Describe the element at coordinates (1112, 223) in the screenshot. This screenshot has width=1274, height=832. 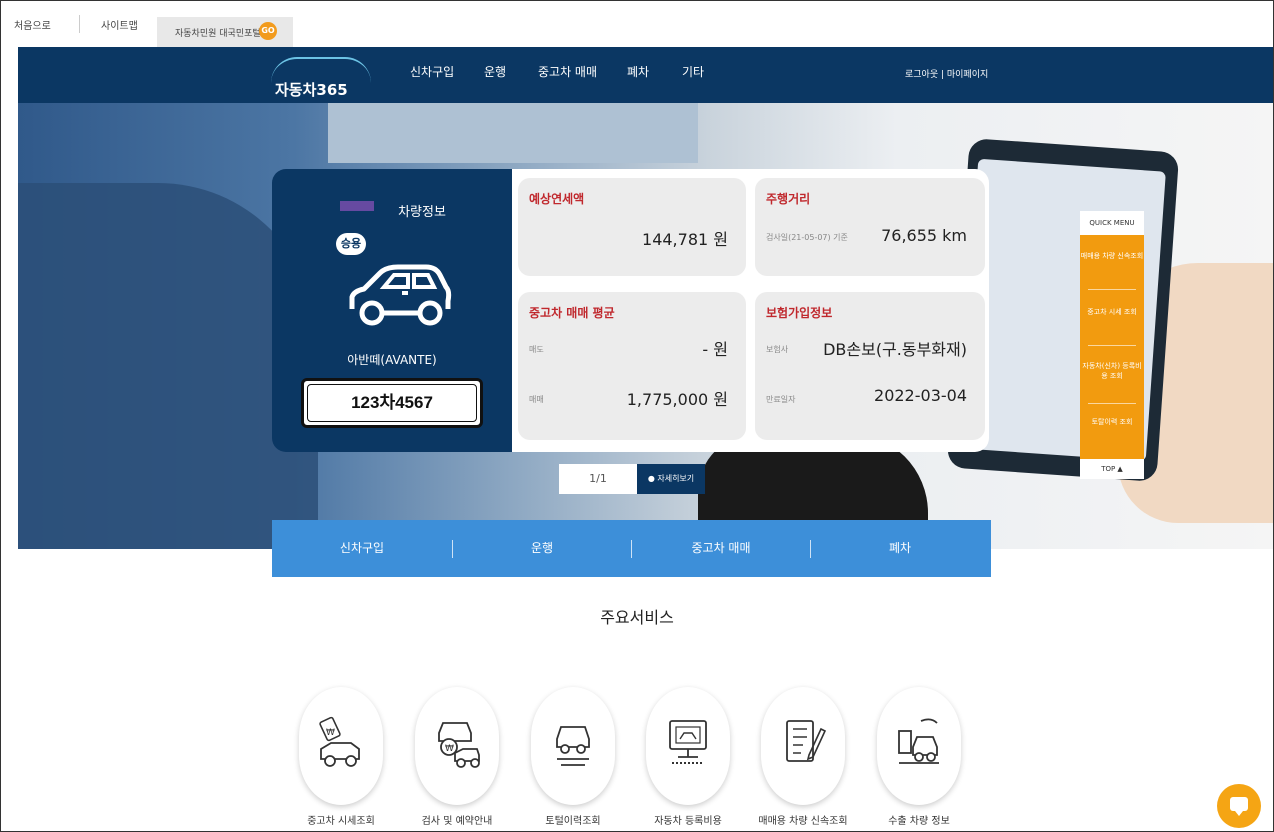
I see `quick-menu-title: QUICK MENU` at that location.